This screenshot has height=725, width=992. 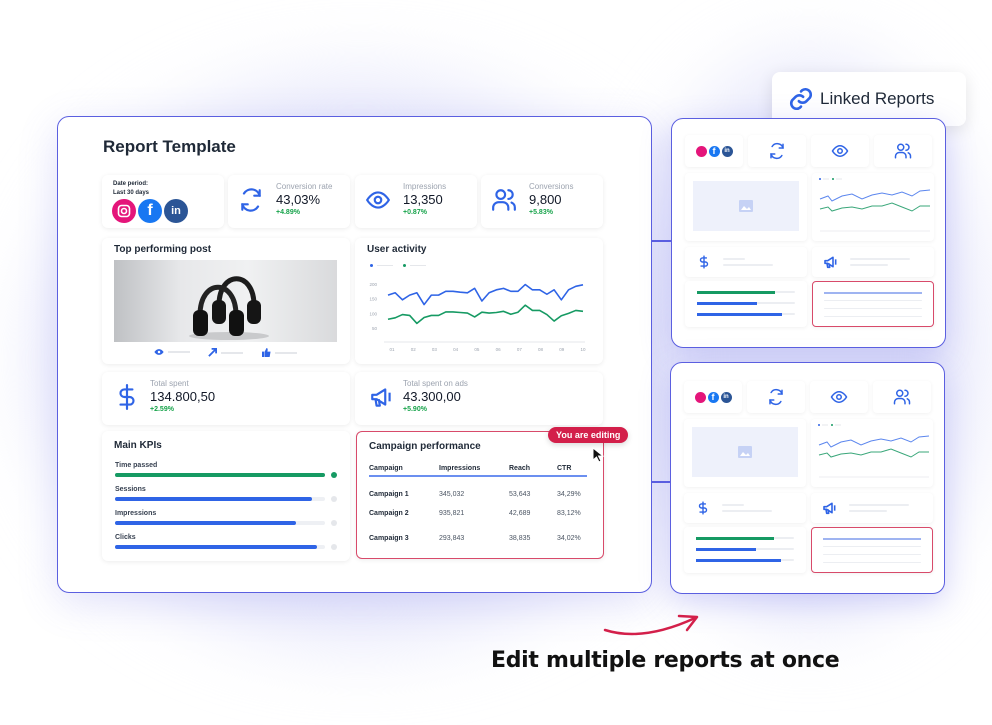 What do you see at coordinates (746, 262) in the screenshot?
I see `mini-spent-card` at bounding box center [746, 262].